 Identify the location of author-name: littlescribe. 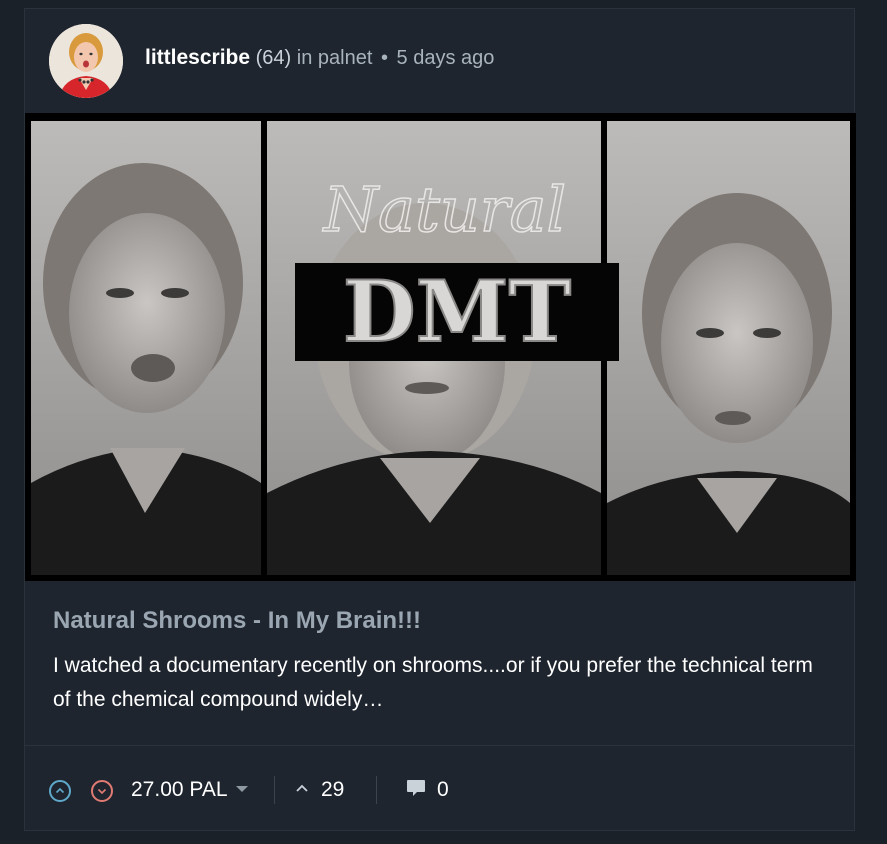
(197, 57).